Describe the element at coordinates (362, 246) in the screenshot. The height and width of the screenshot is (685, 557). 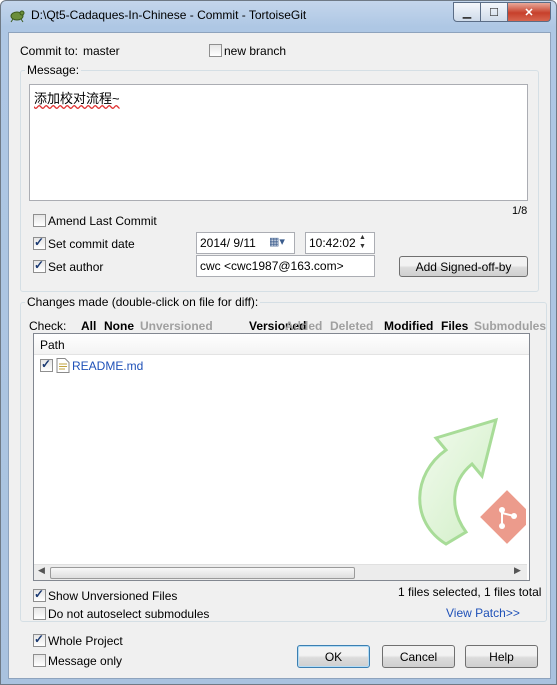
I see `spin-down-icon: ▼` at that location.